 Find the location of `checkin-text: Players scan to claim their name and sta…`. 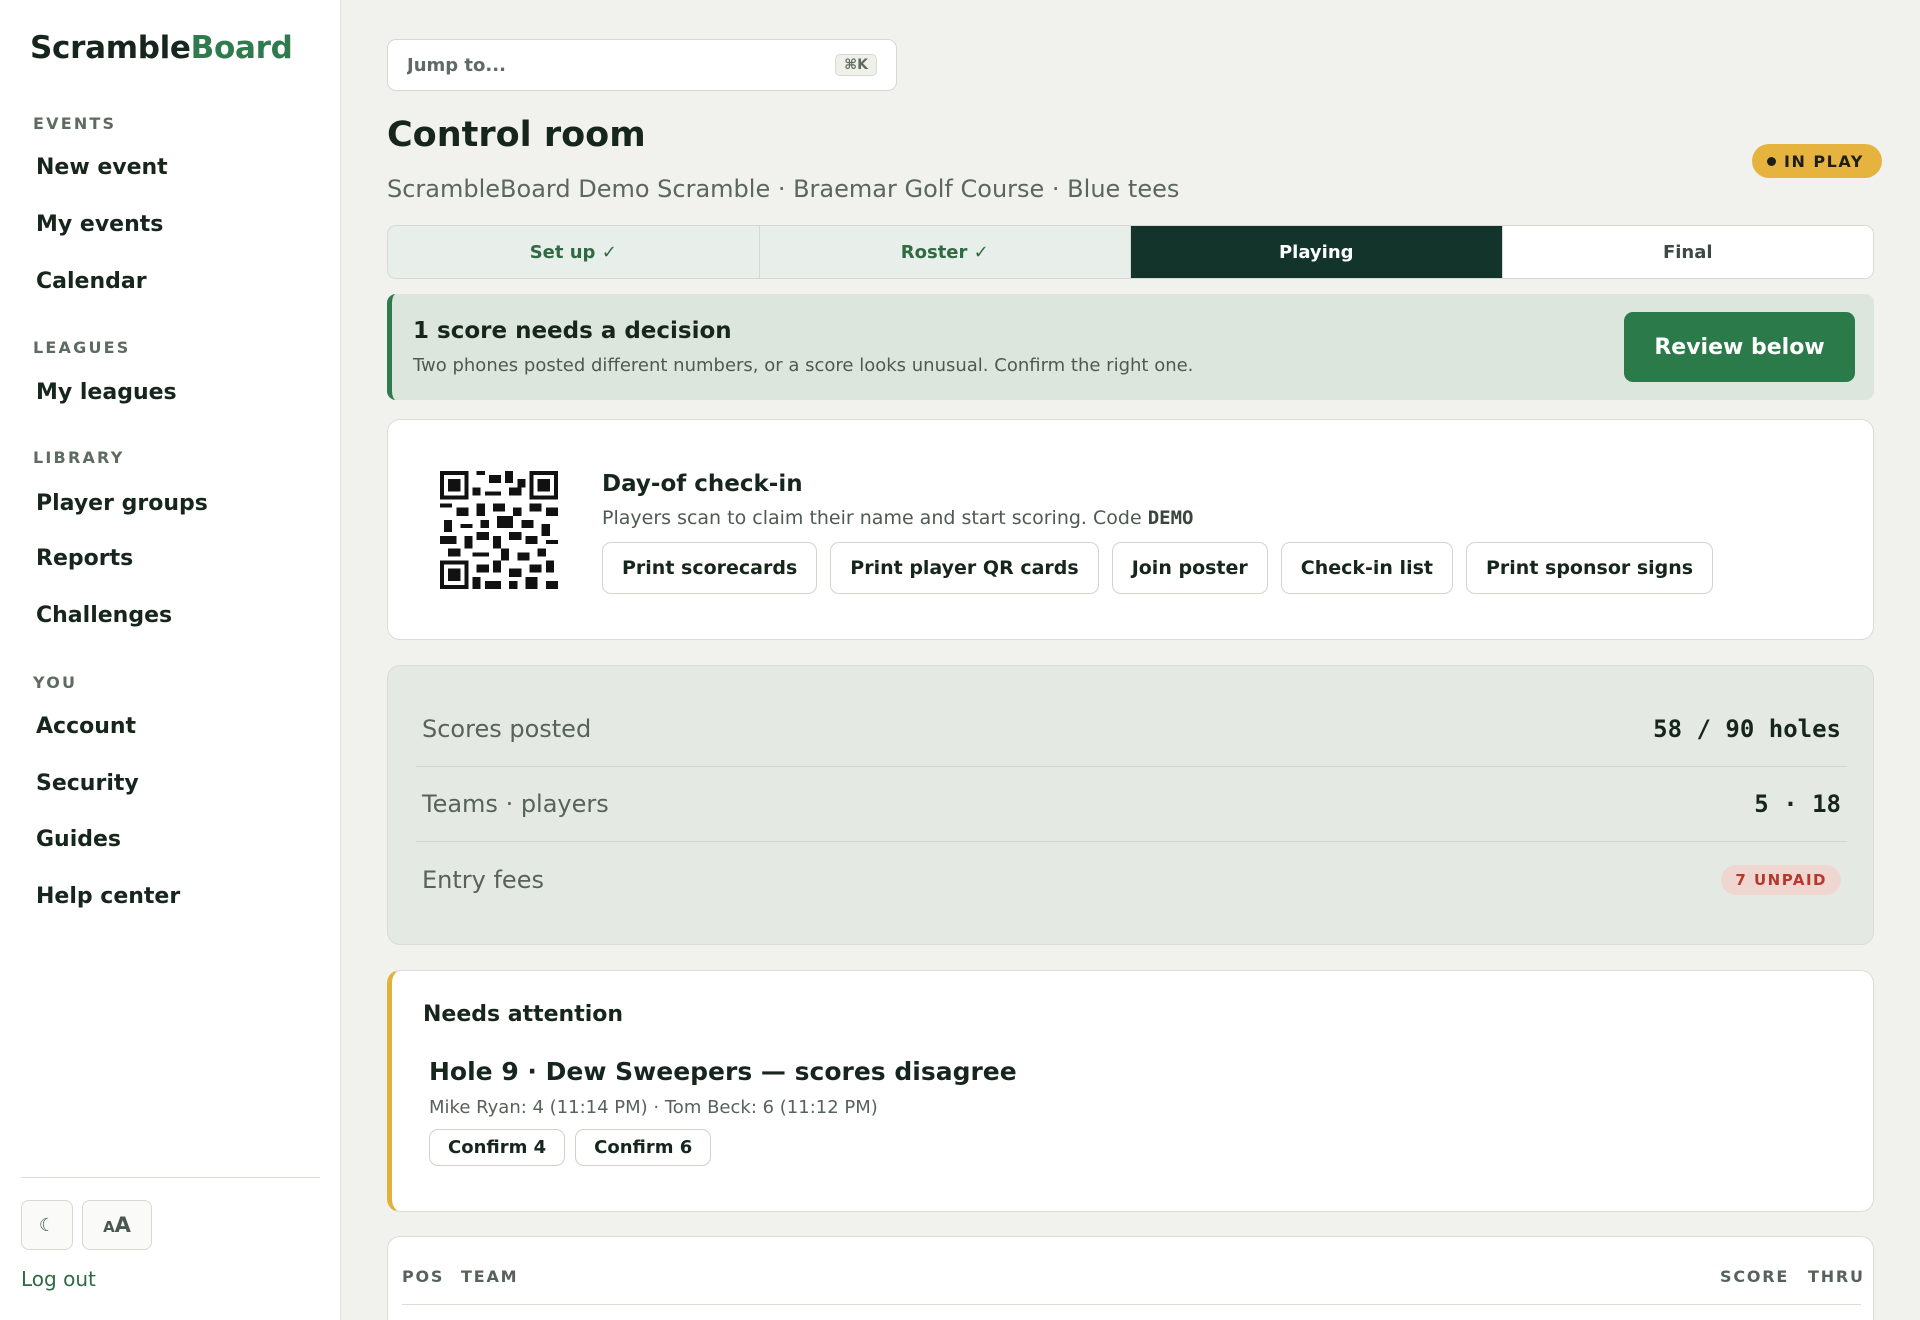

checkin-text: Players scan to claim their name and sta… is located at coordinates (898, 518).